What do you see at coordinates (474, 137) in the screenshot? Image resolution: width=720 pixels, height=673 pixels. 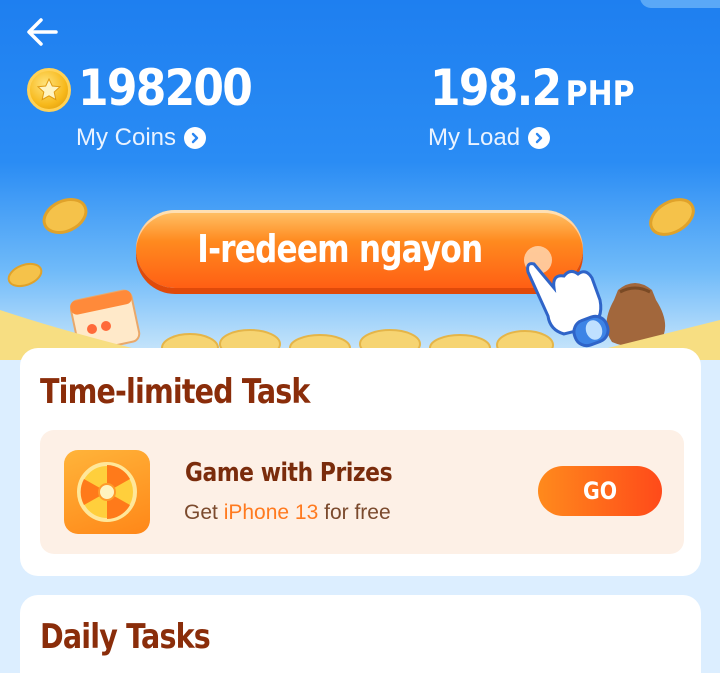 I see `my-load-label: My Load` at bounding box center [474, 137].